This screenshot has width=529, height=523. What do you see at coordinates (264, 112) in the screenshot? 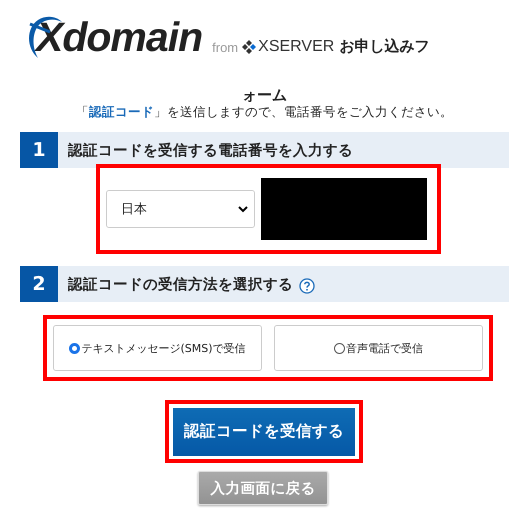
I see `intro-text: 「認証コード」を送信しますので、電話番号をご入力ください。` at bounding box center [264, 112].